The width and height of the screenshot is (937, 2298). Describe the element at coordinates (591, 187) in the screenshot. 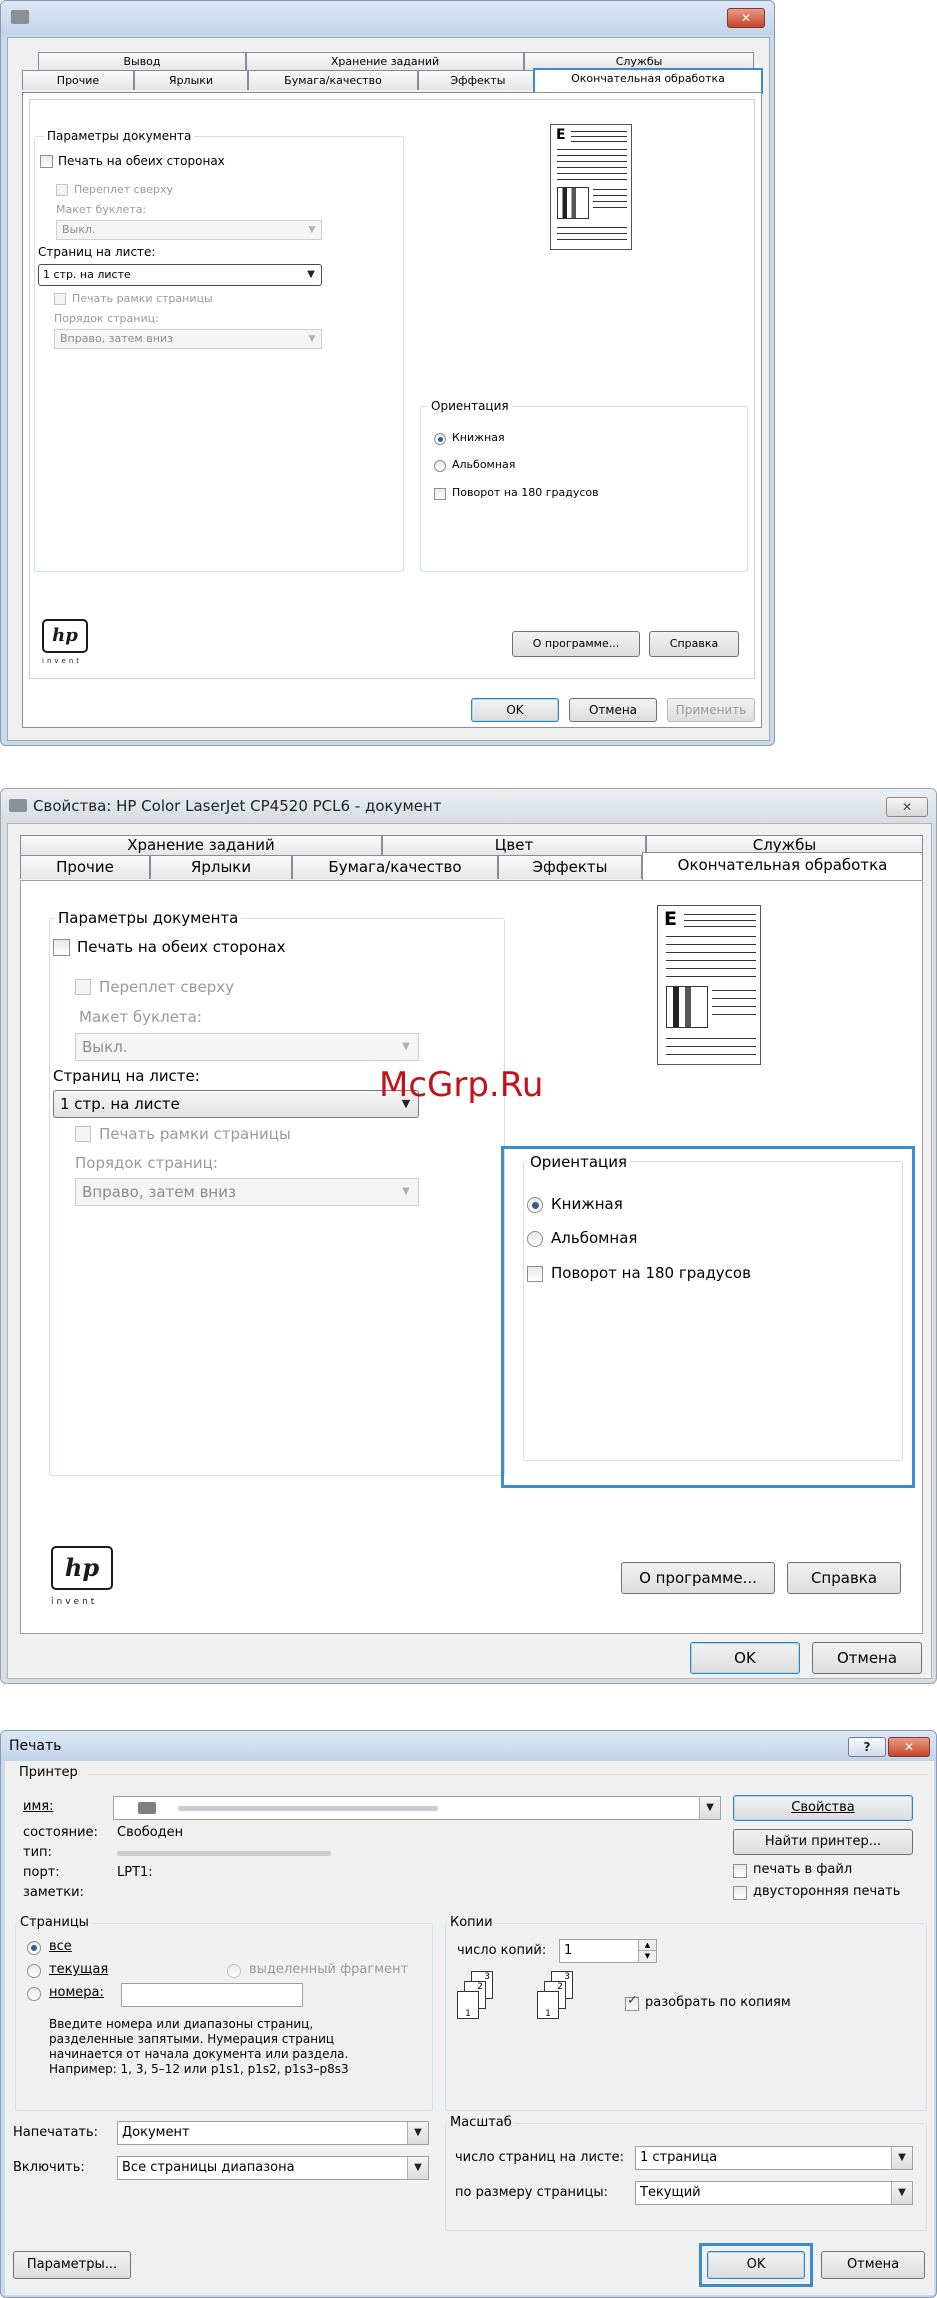

I see `page-preview: E` at that location.